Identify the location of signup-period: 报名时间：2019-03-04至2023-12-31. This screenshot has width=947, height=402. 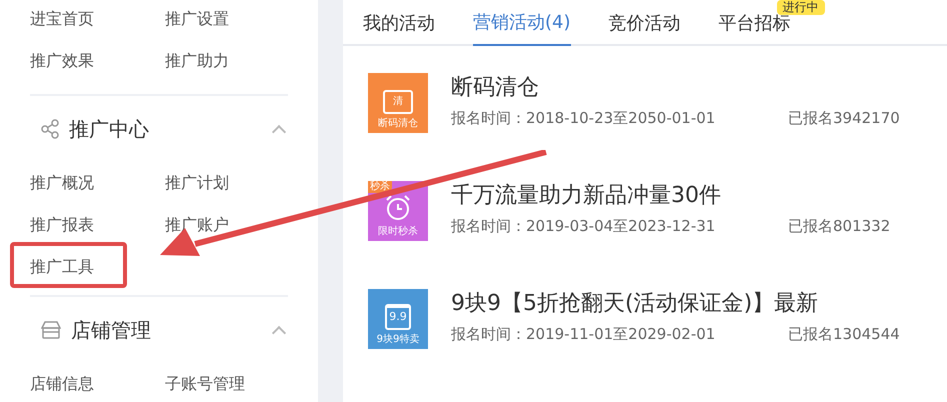
(583, 226).